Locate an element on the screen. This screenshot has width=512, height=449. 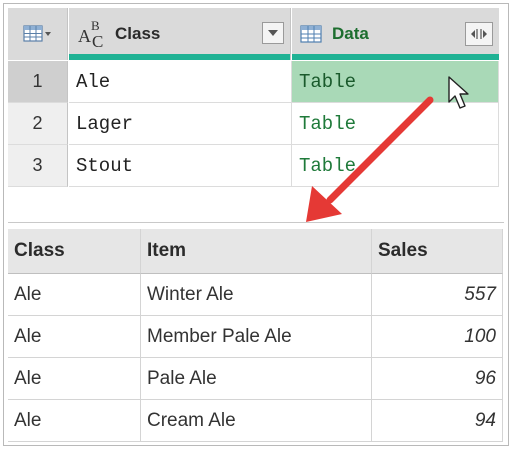
abc-text-type-icon: A B C is located at coordinates (95, 34).